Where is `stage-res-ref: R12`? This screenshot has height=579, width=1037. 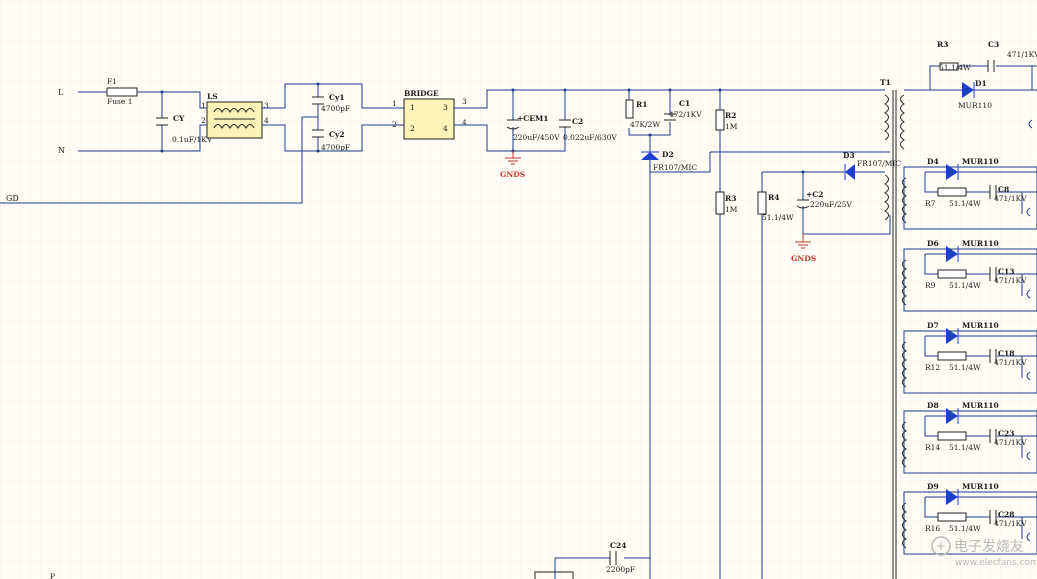
stage-res-ref: R12 is located at coordinates (932, 367).